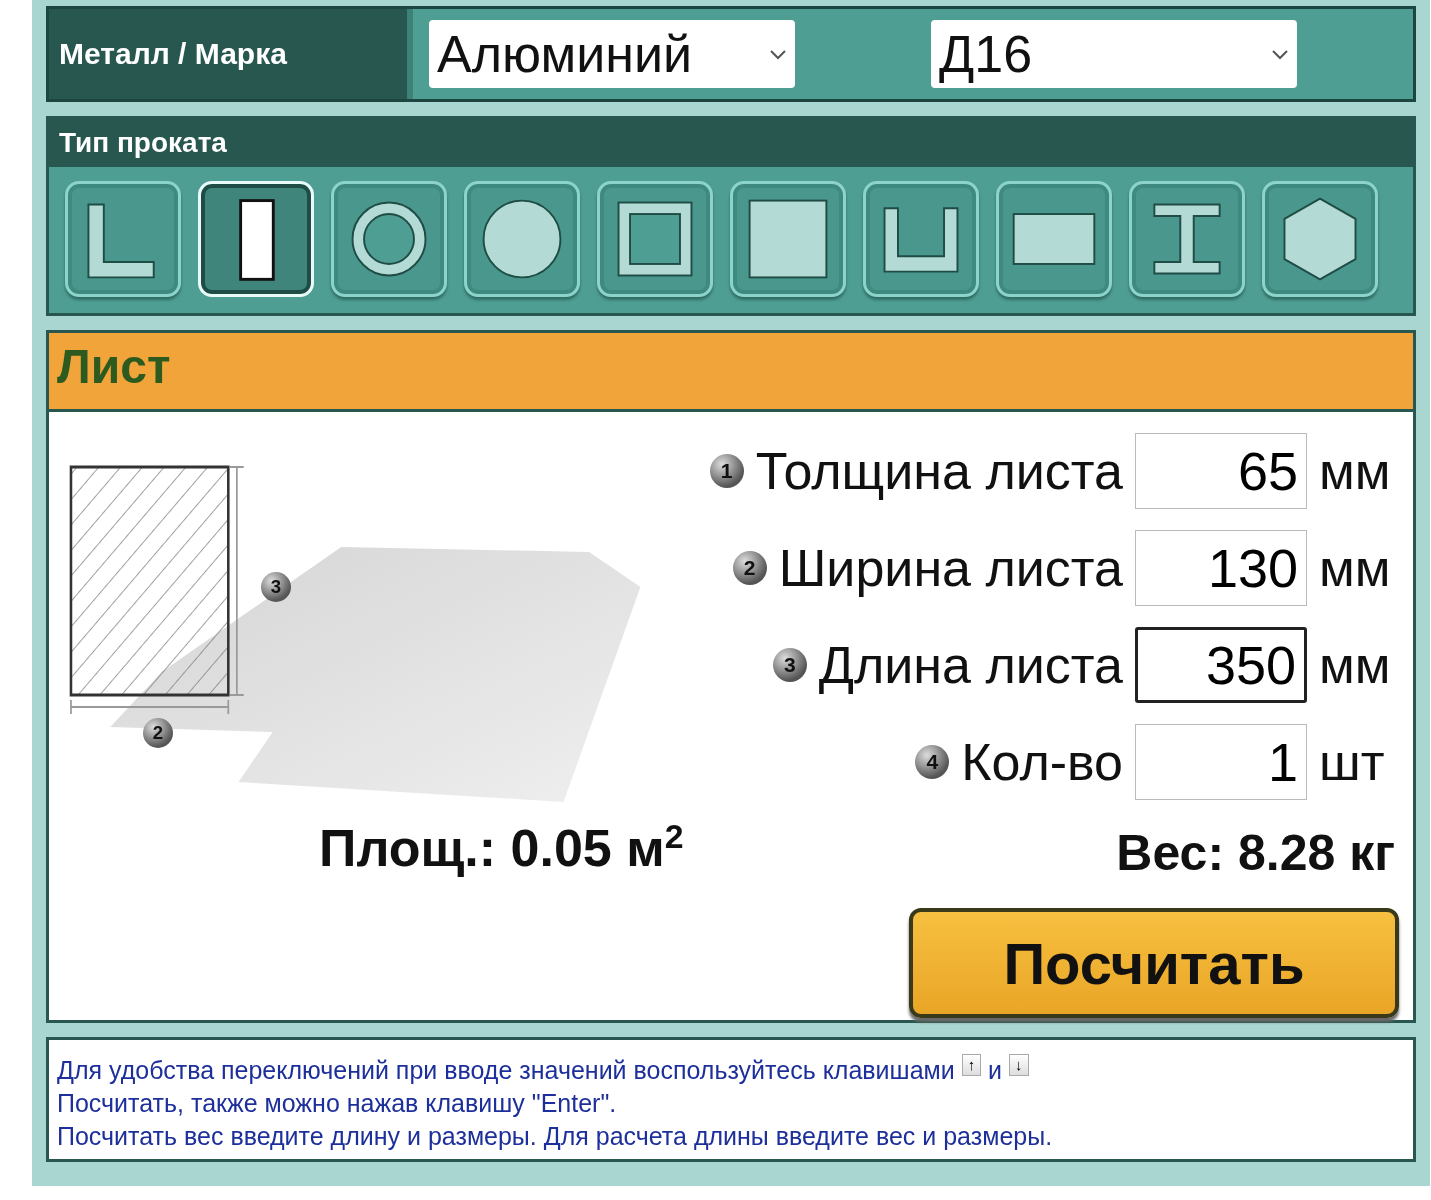 The width and height of the screenshot is (1431, 1200). What do you see at coordinates (731, 372) in the screenshot?
I see `section-title: Лист` at bounding box center [731, 372].